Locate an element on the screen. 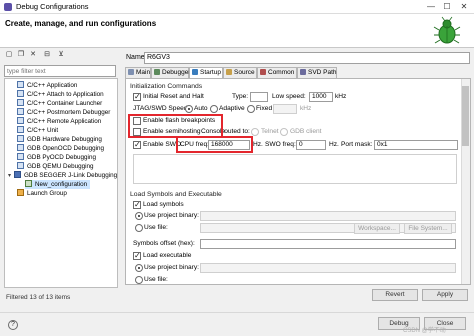  dialog-header: Create, manage, and run configurations is located at coordinates (237, 31).